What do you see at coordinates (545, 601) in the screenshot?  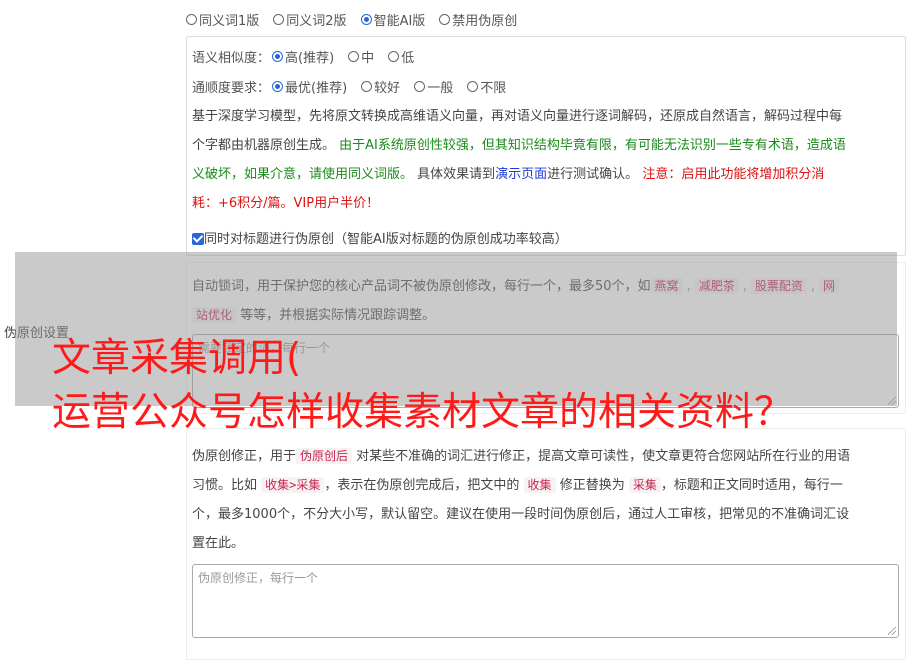 I see `correction-input: 伪原创修正，每行一个` at bounding box center [545, 601].